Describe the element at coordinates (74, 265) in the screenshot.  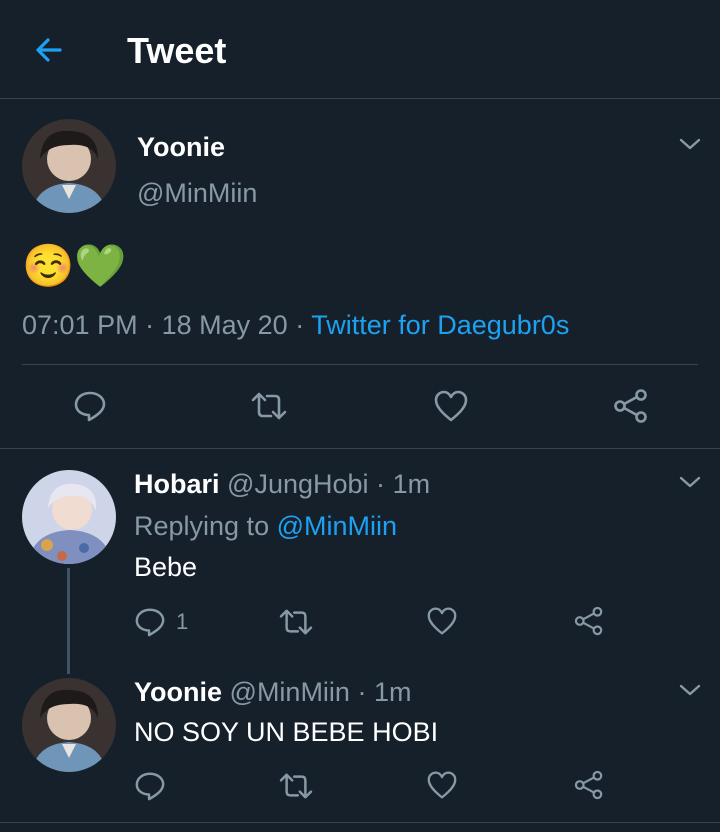
I see `tweet-text: ☺️💚` at that location.